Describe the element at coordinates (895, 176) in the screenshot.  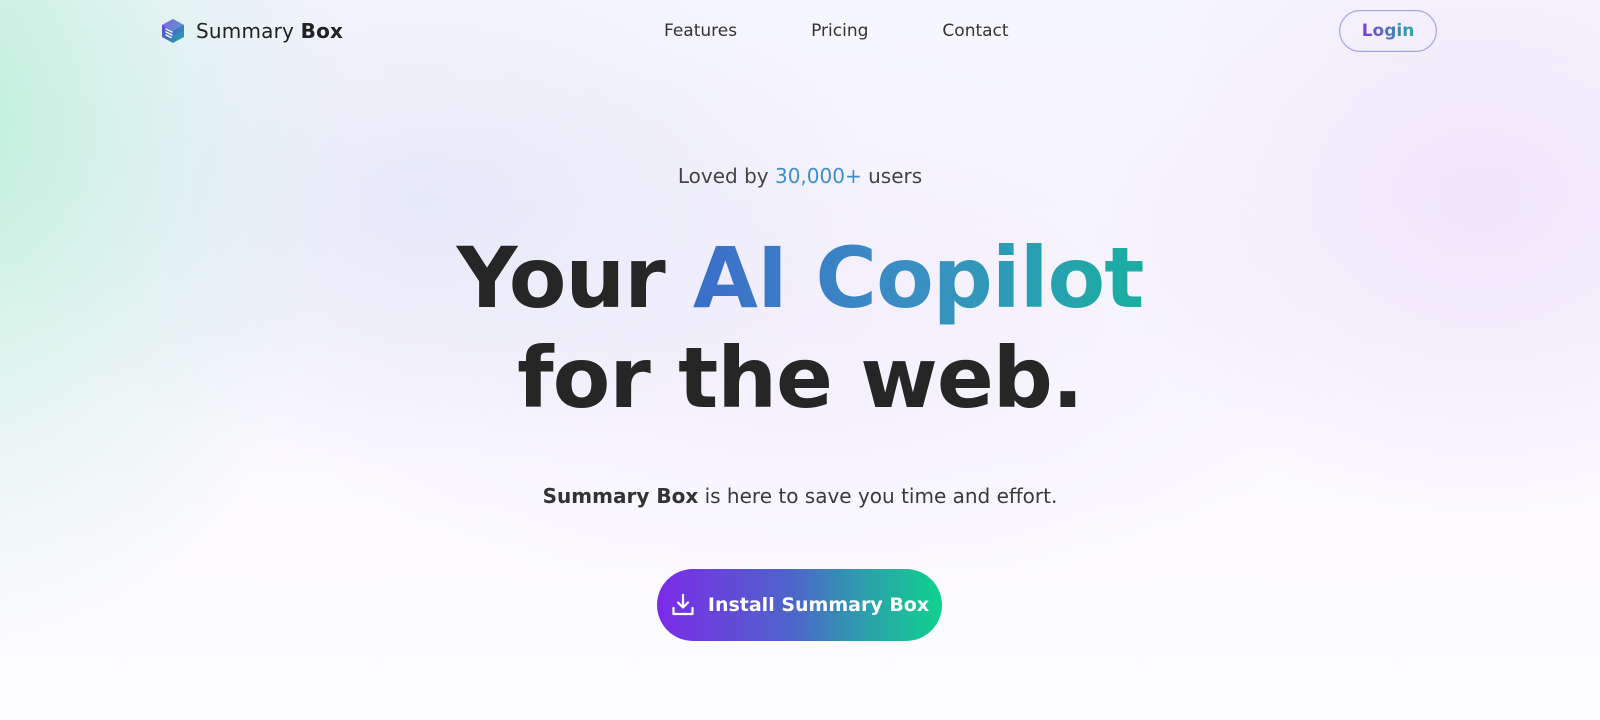
I see `loved-suffix: users` at that location.